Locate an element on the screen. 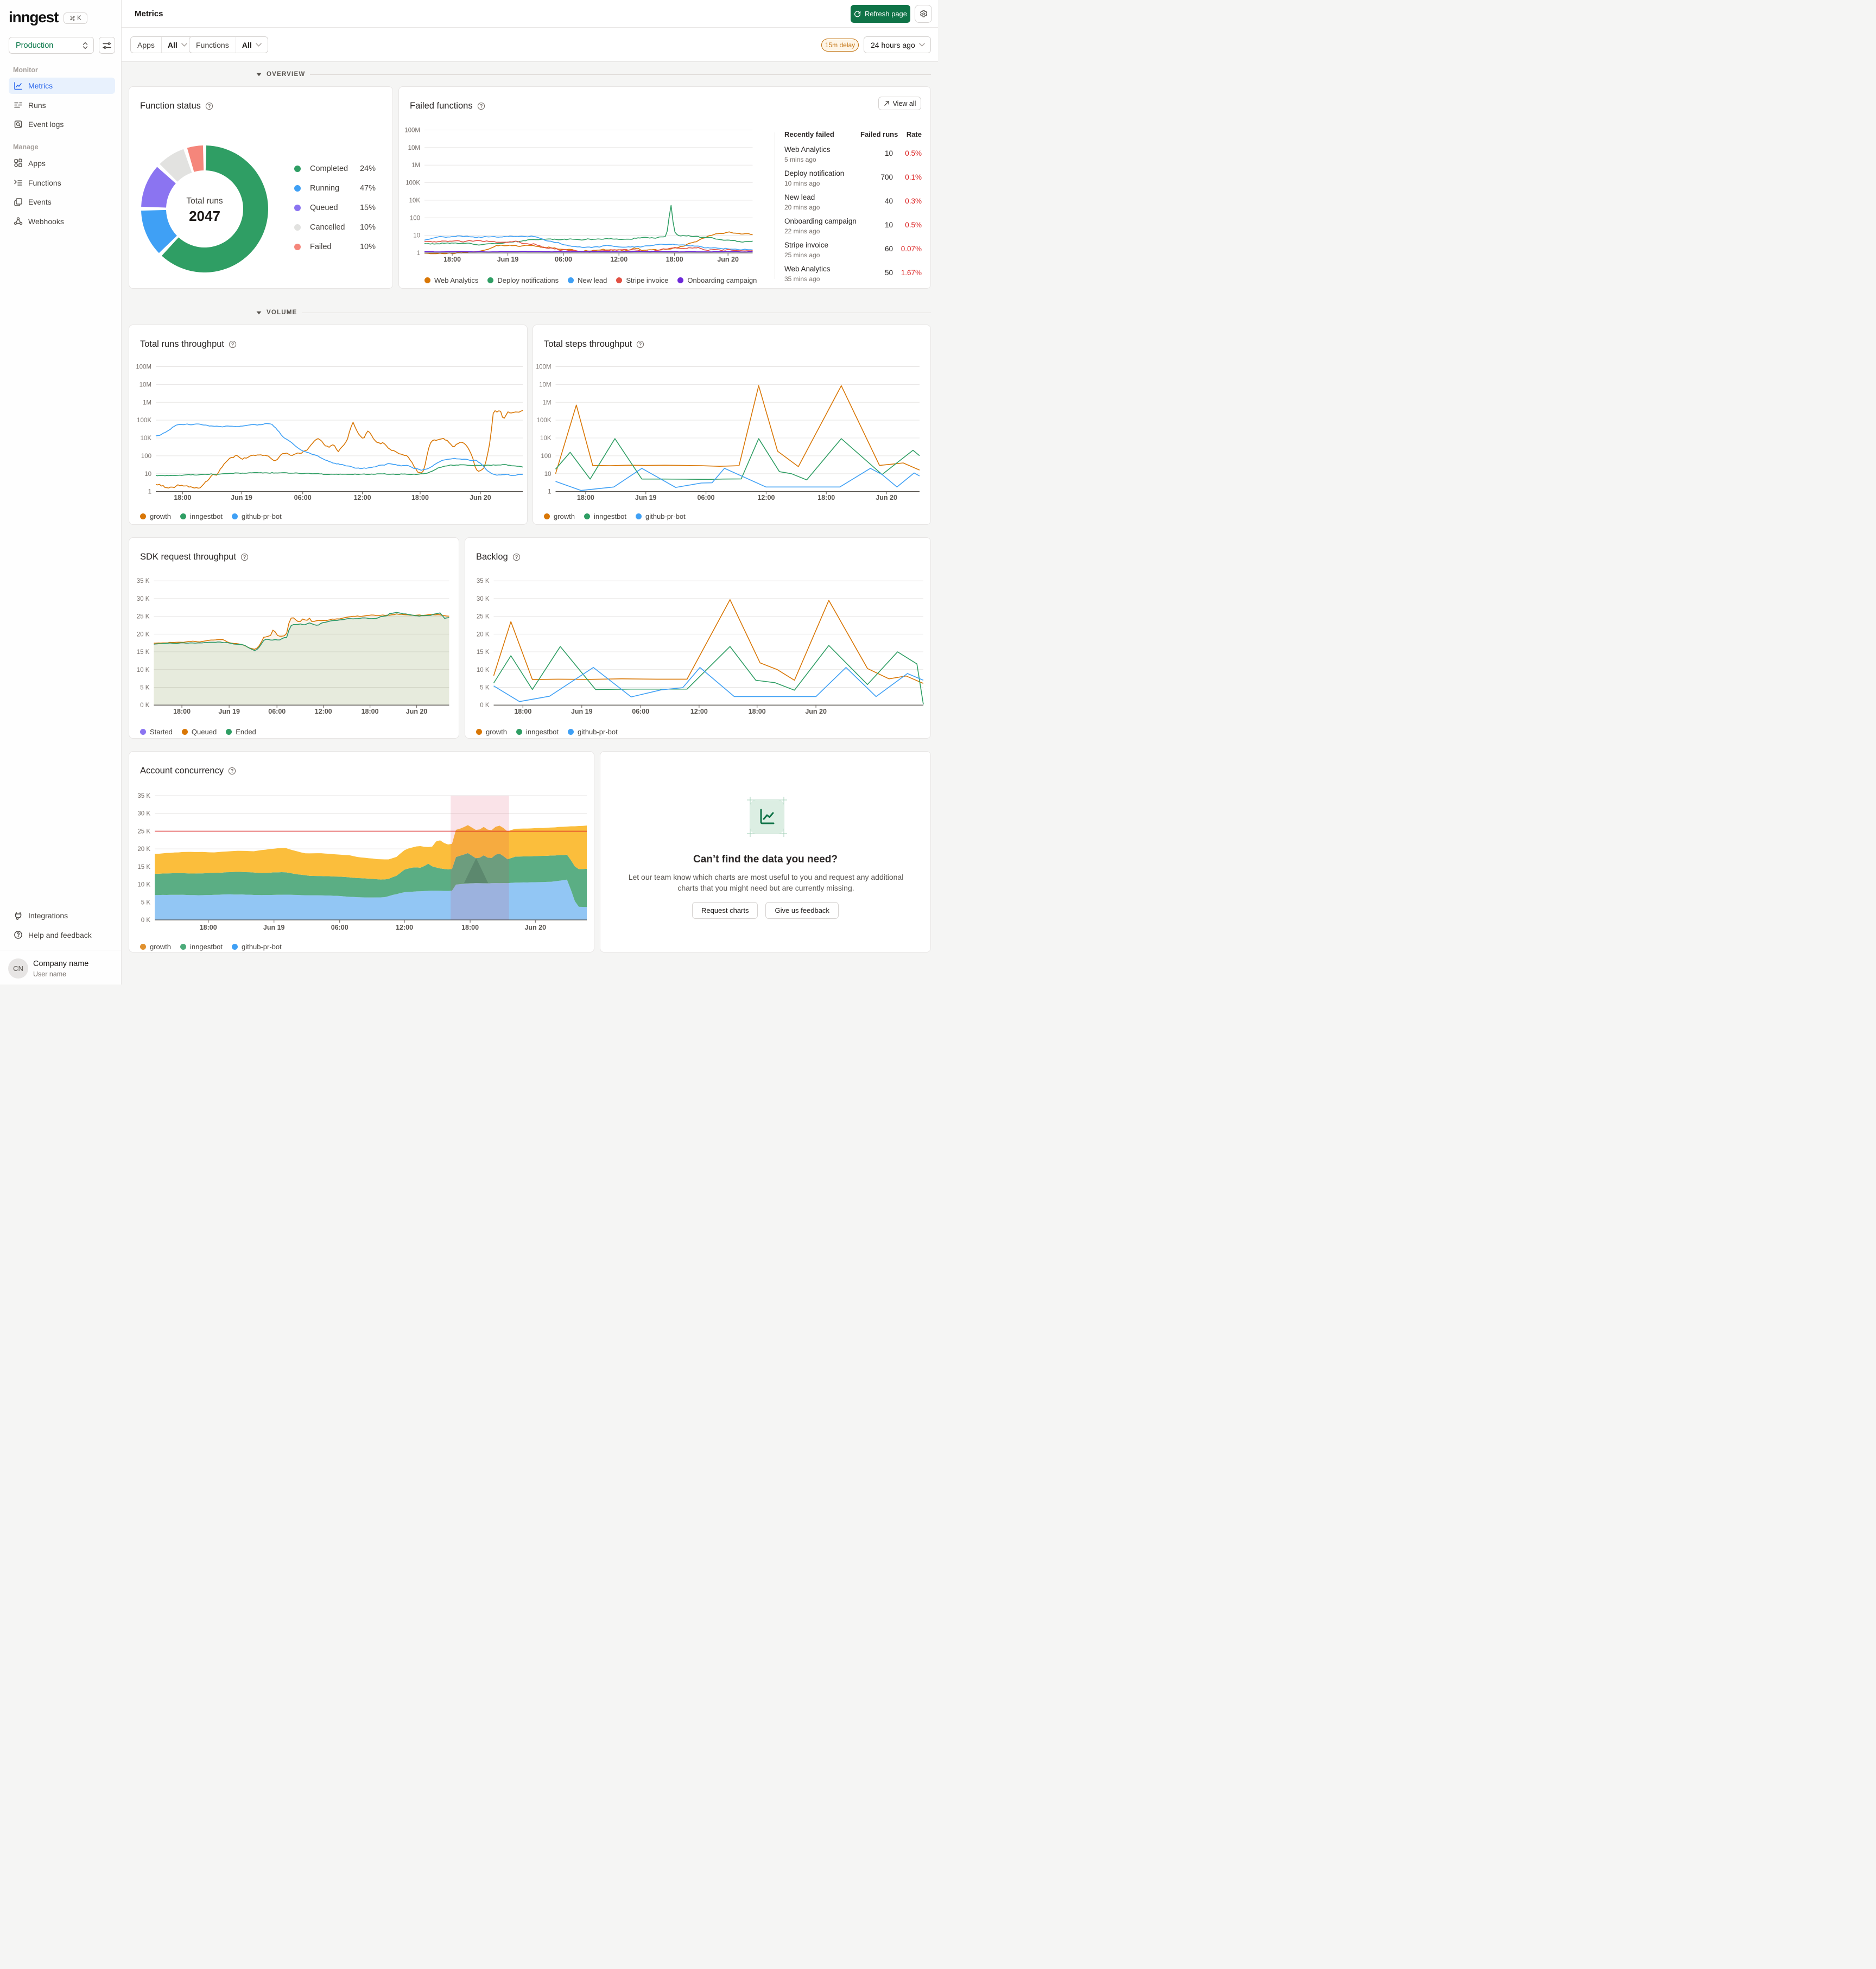  limit-exceeded-band is located at coordinates (480, 858).